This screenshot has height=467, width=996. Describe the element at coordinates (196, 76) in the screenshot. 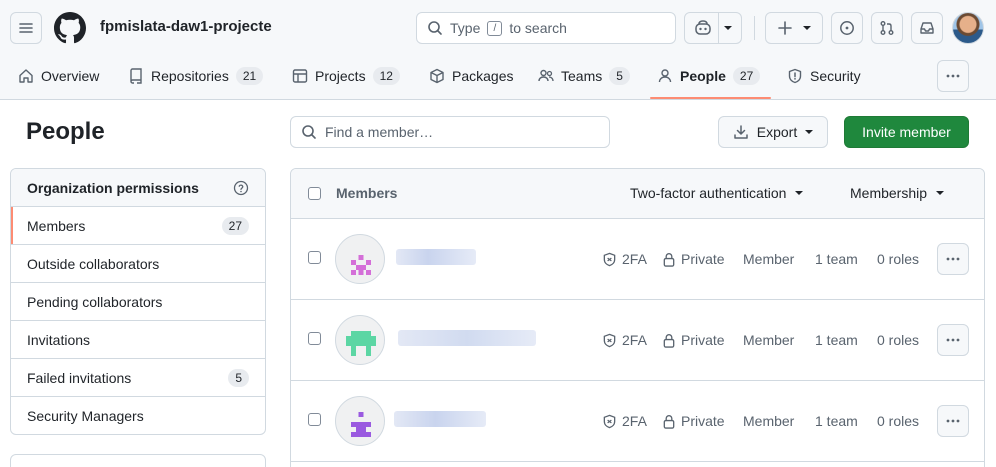

I see `tab-repositories: Repositories 21` at that location.